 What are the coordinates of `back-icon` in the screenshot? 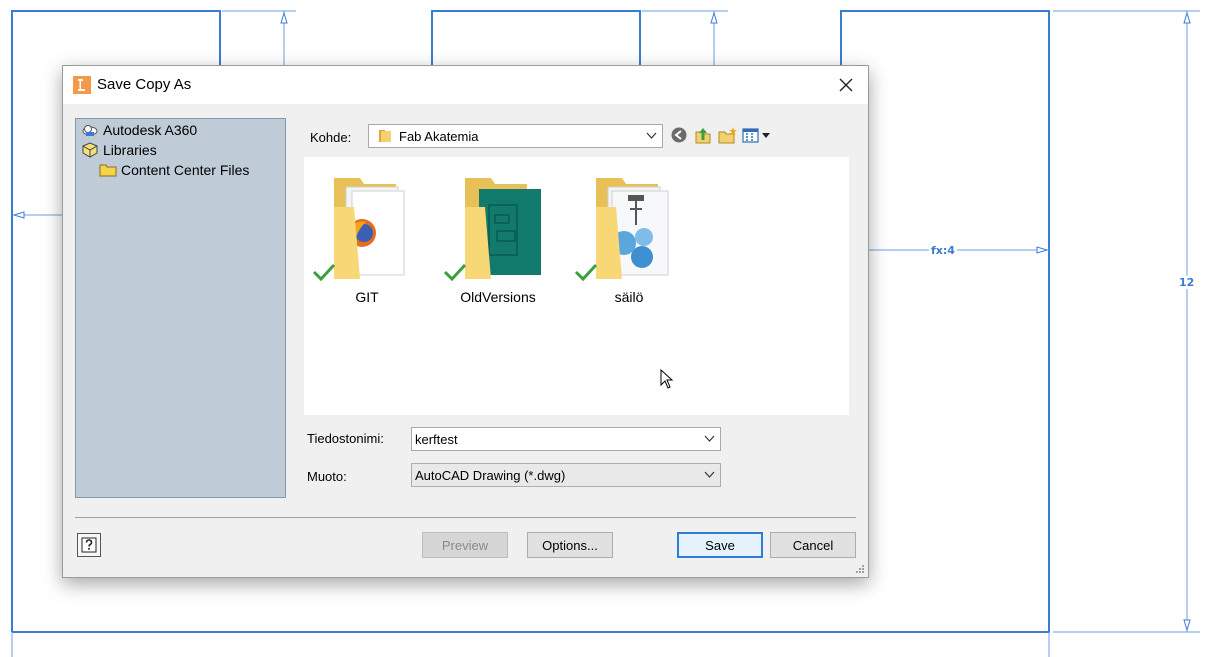 It's located at (679, 135).